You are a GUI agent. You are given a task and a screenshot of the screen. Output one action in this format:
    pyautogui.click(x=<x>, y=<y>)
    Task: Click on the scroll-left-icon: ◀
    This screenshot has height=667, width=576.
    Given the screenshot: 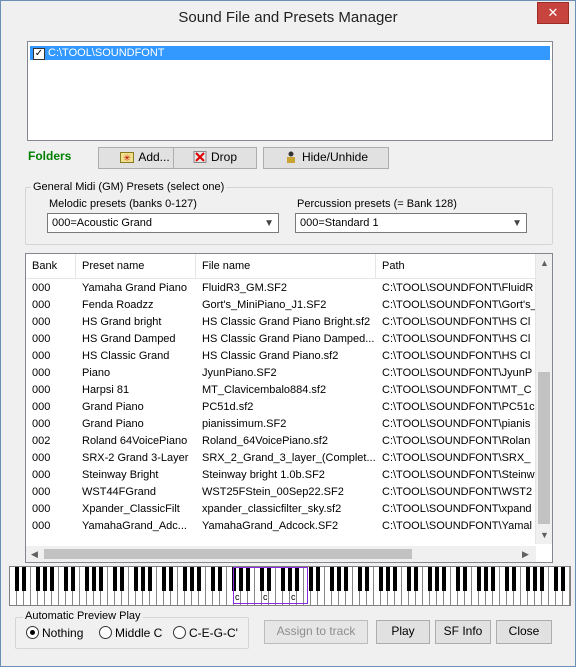 What is the action you would take?
    pyautogui.click(x=34, y=554)
    